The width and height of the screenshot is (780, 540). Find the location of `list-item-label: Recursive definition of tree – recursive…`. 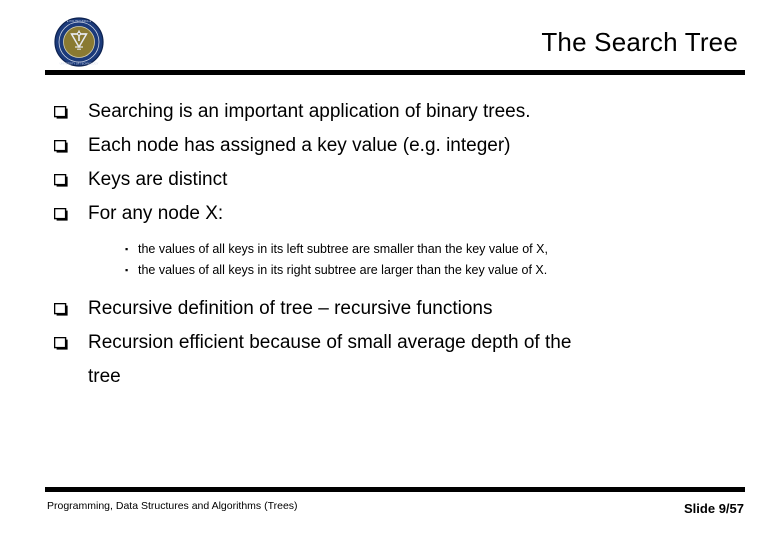

list-item-label: Recursive definition of tree – recursive… is located at coordinates (290, 308).